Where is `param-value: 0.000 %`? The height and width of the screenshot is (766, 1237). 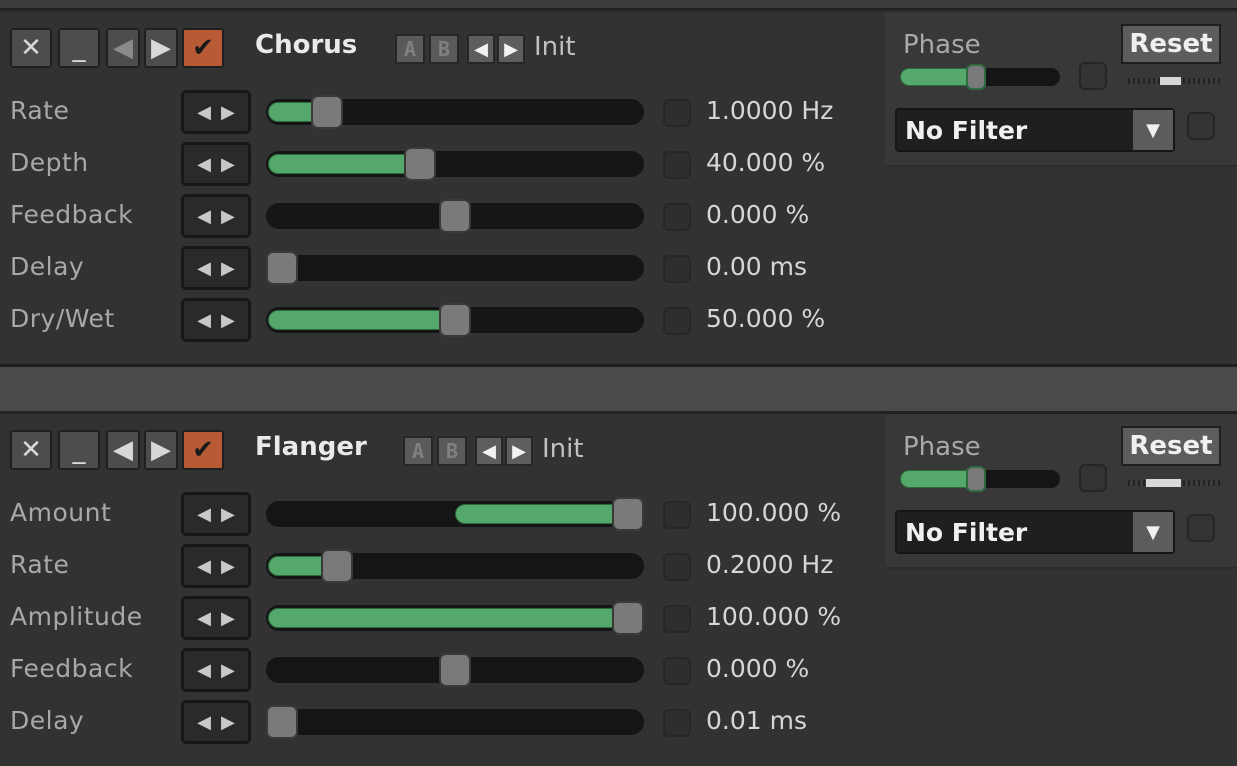 param-value: 0.000 % is located at coordinates (757, 214).